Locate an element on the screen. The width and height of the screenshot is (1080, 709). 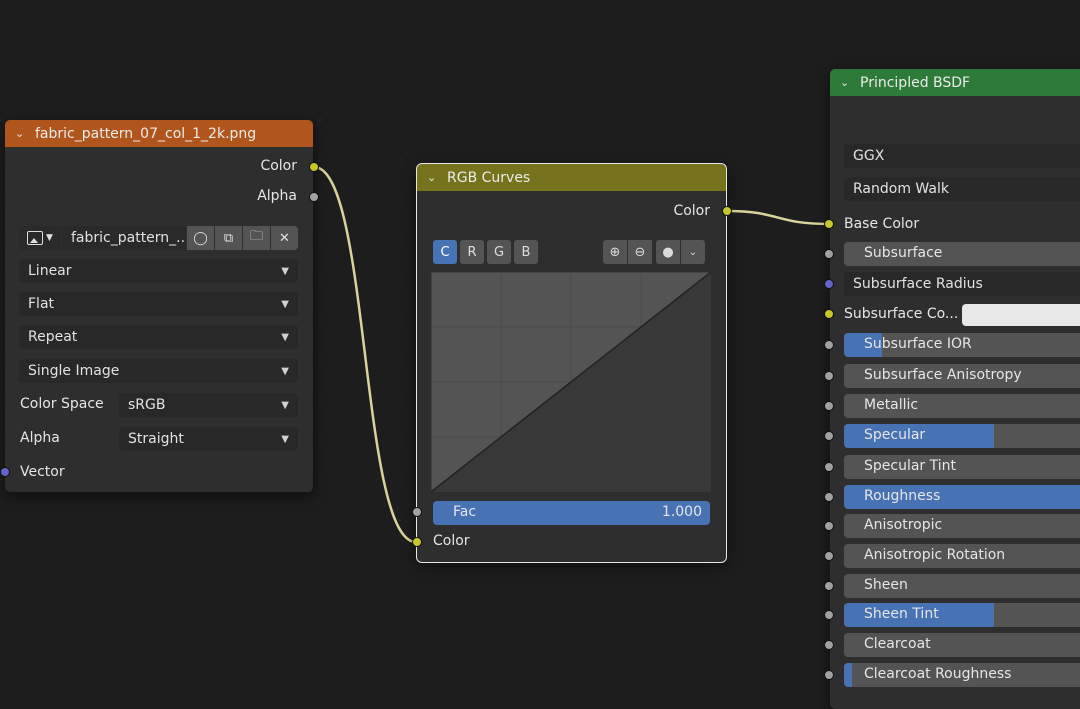
alpha-mode-dropdown: Straight ▼ is located at coordinates (208, 439).